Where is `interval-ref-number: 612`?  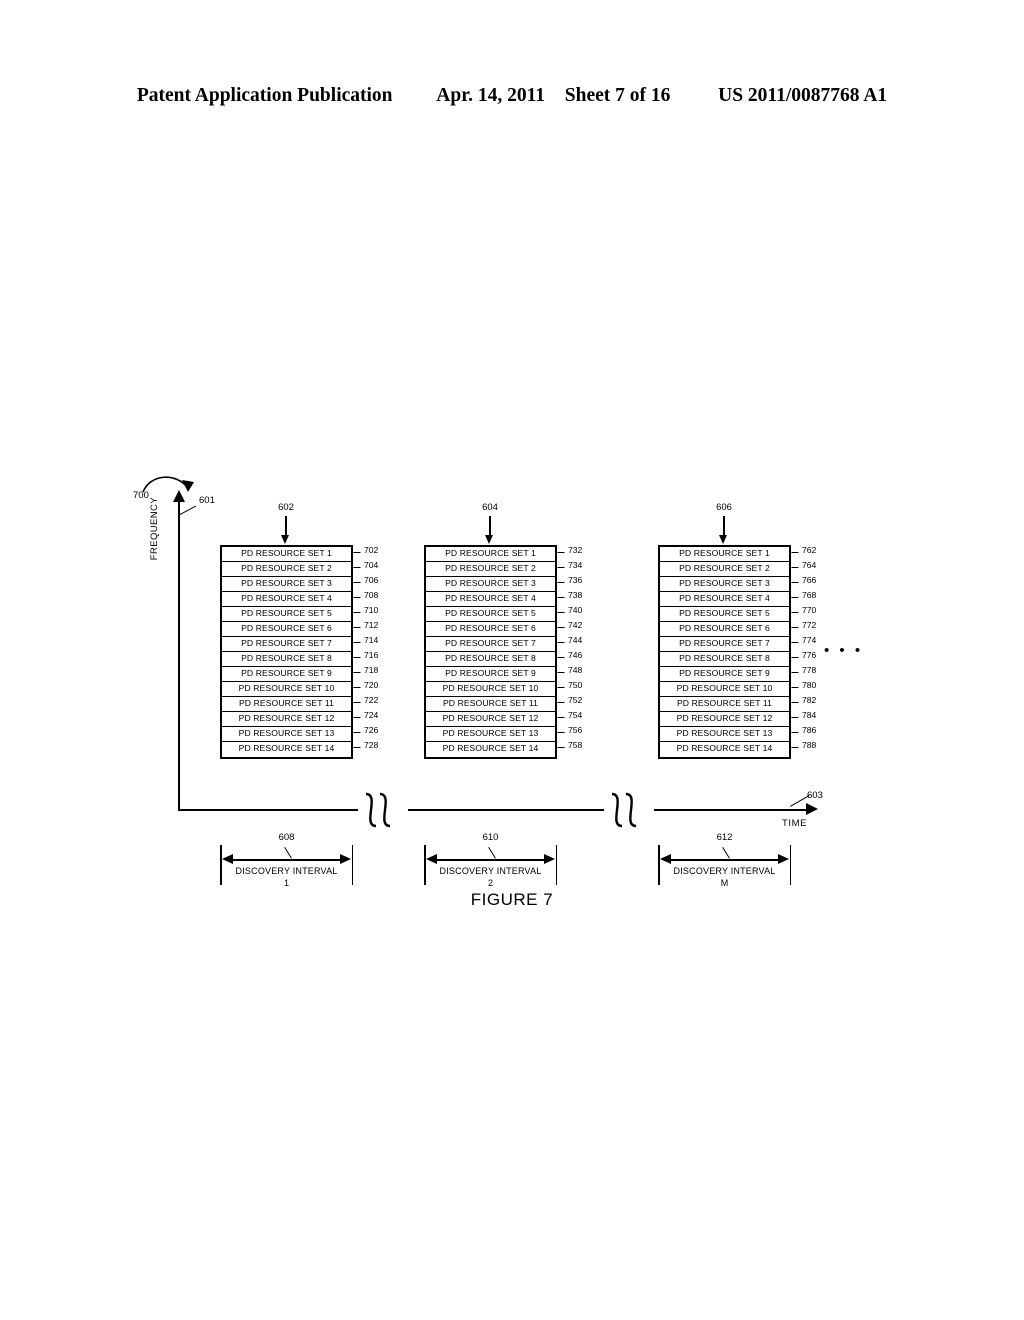 interval-ref-number: 612 is located at coordinates (724, 837).